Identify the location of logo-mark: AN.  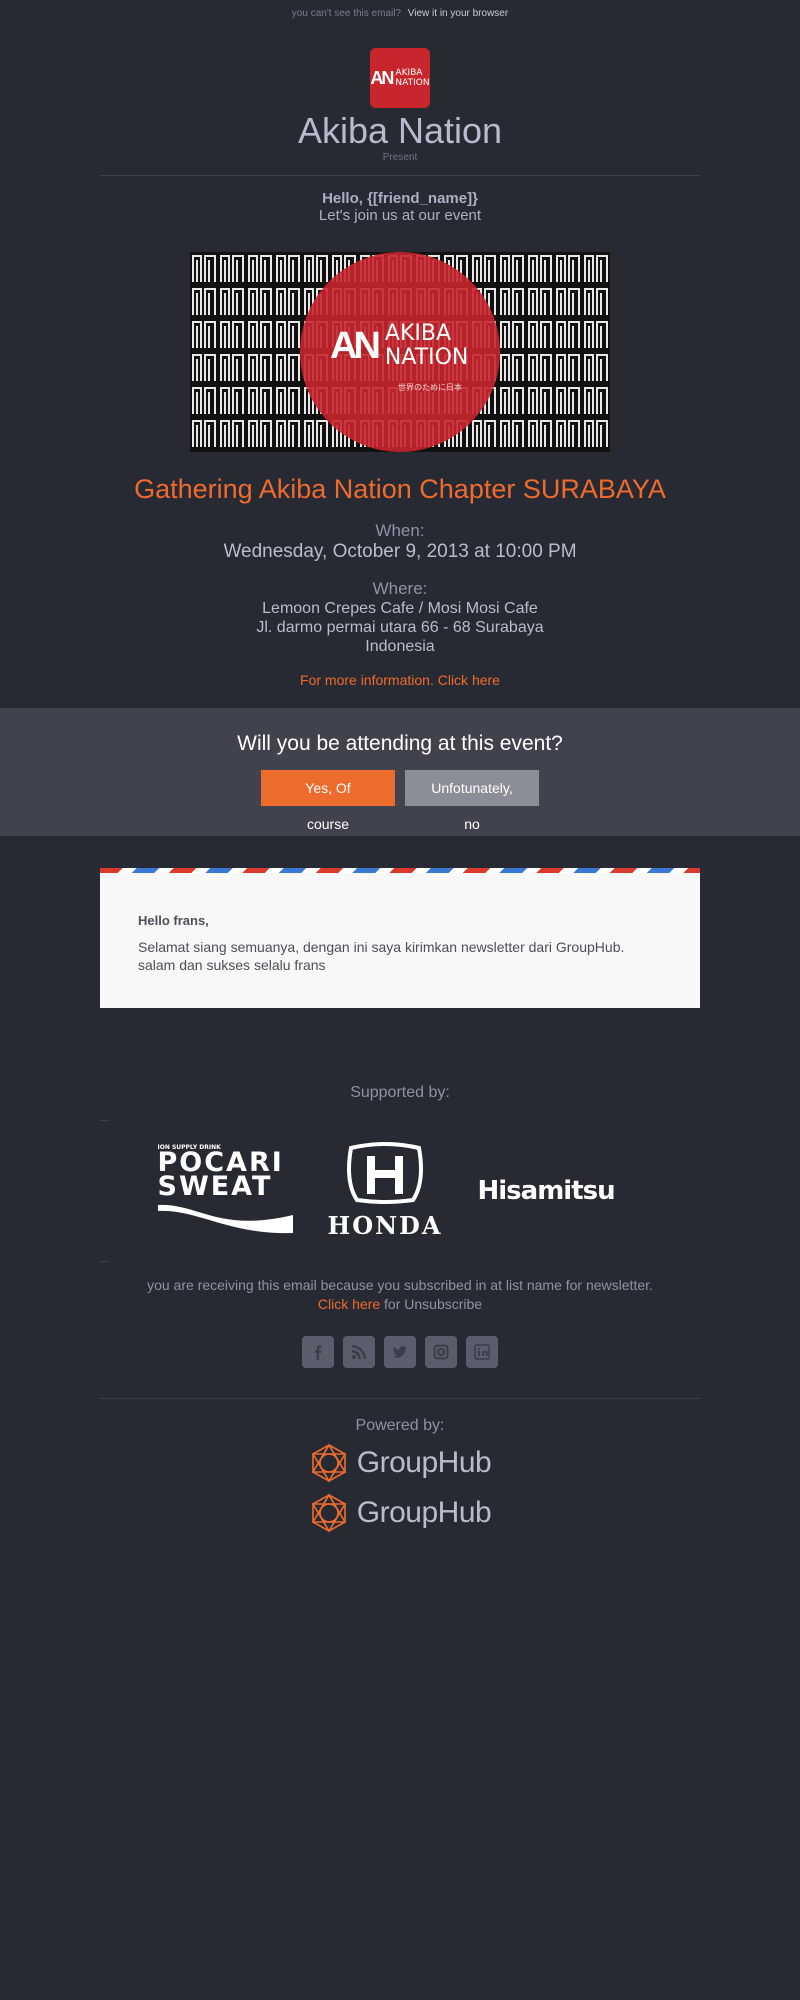
(382, 77).